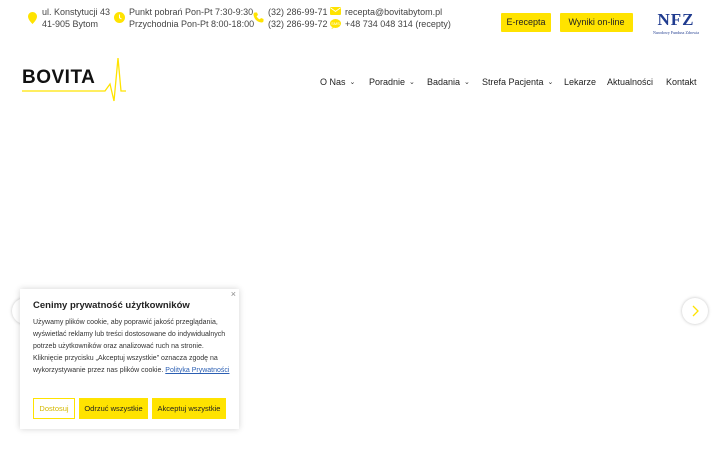 The height and width of the screenshot is (450, 720). I want to click on clock-icon, so click(119, 17).